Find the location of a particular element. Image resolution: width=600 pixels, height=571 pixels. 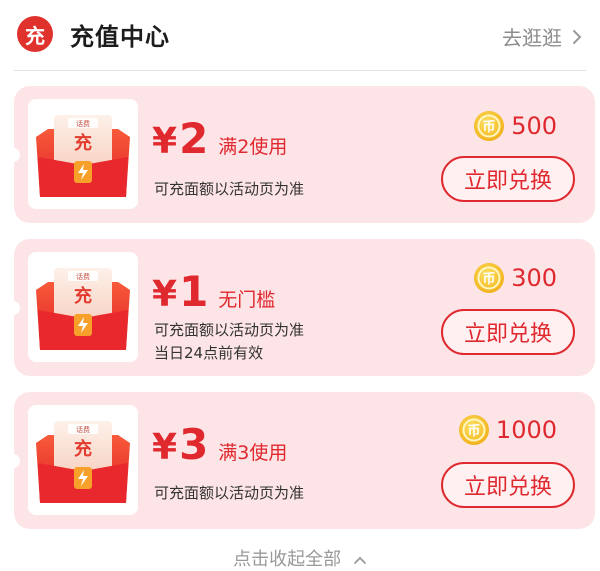

coin-amount: 500 is located at coordinates (534, 126).